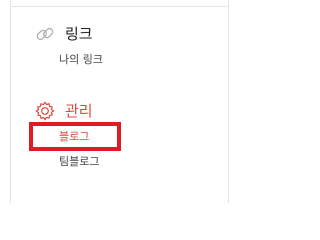  Describe the element at coordinates (63, 34) in the screenshot. I see `sidebar-header-link: 링크` at that location.